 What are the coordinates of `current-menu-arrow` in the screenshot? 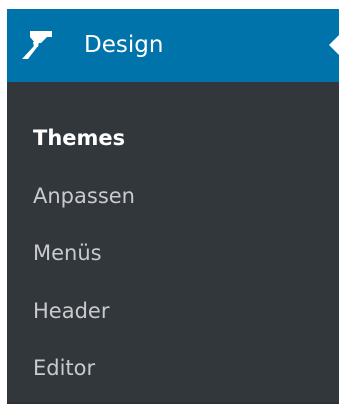 It's located at (334, 45).